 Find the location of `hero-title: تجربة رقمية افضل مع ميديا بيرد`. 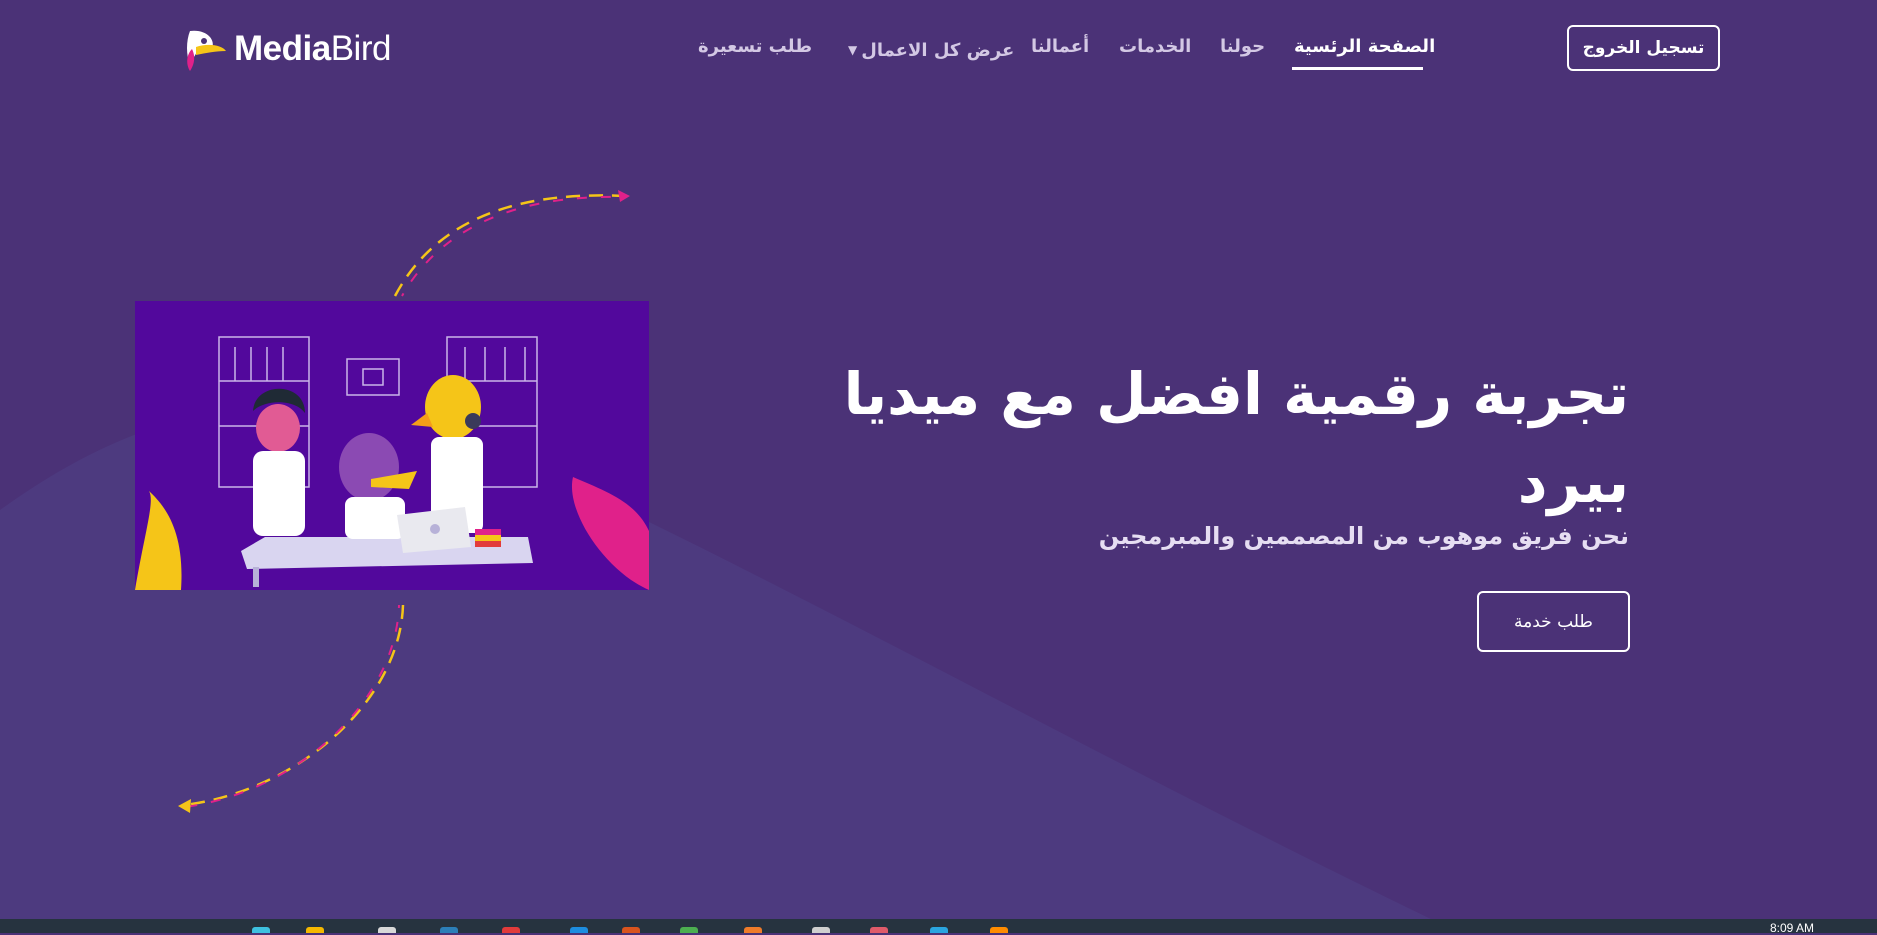

hero-title: تجربة رقمية افضل مع ميديا بيرد is located at coordinates (1219, 438).